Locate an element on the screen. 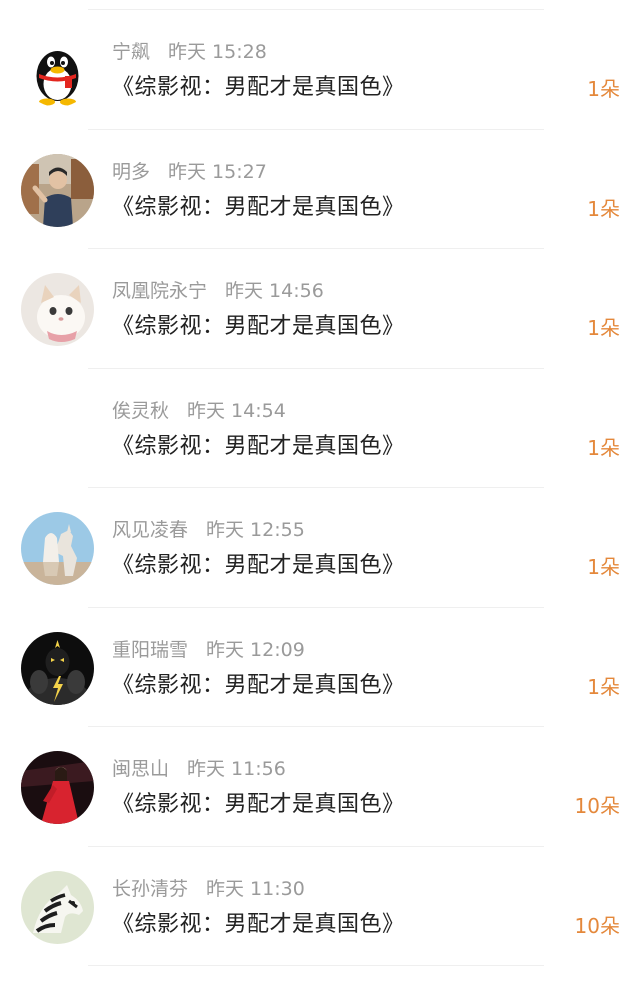 This screenshot has width=640, height=983. list-item: 长孙清芬 昨天 11:30 《综影视：男配才是真国色》 10朵 is located at coordinates (320, 906).